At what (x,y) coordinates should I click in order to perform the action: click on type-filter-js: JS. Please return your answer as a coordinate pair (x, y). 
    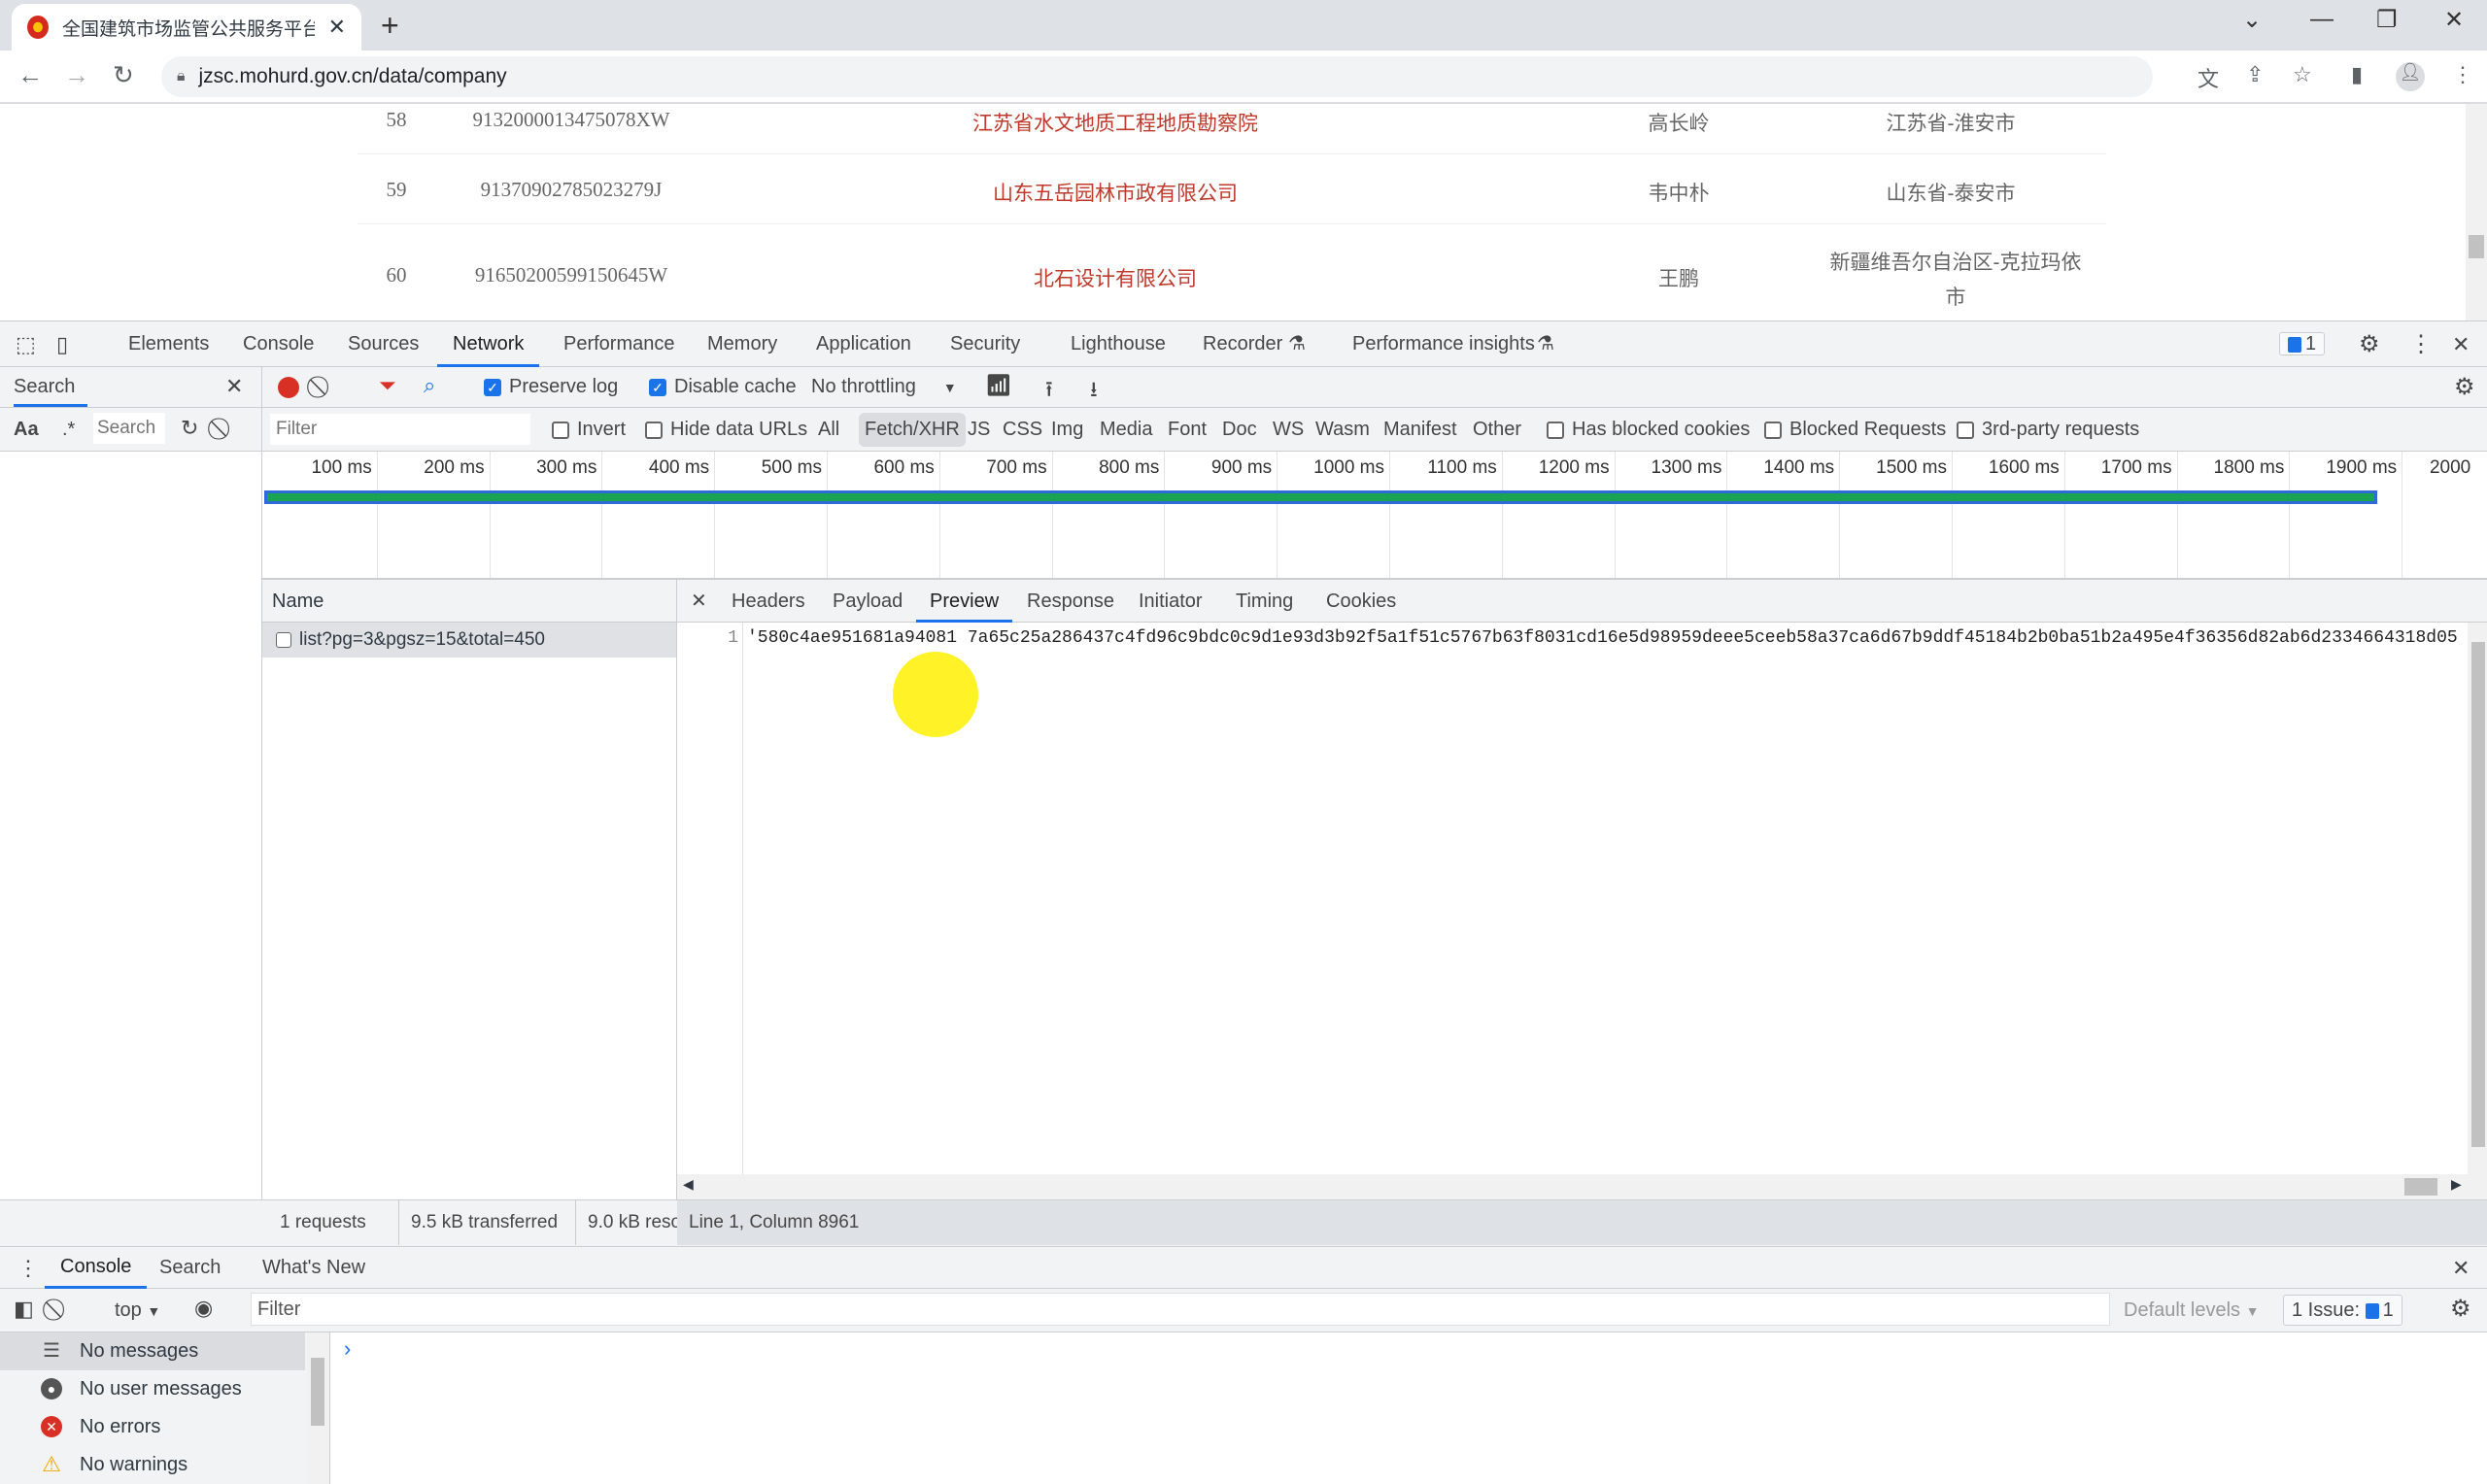
    Looking at the image, I should click on (979, 430).